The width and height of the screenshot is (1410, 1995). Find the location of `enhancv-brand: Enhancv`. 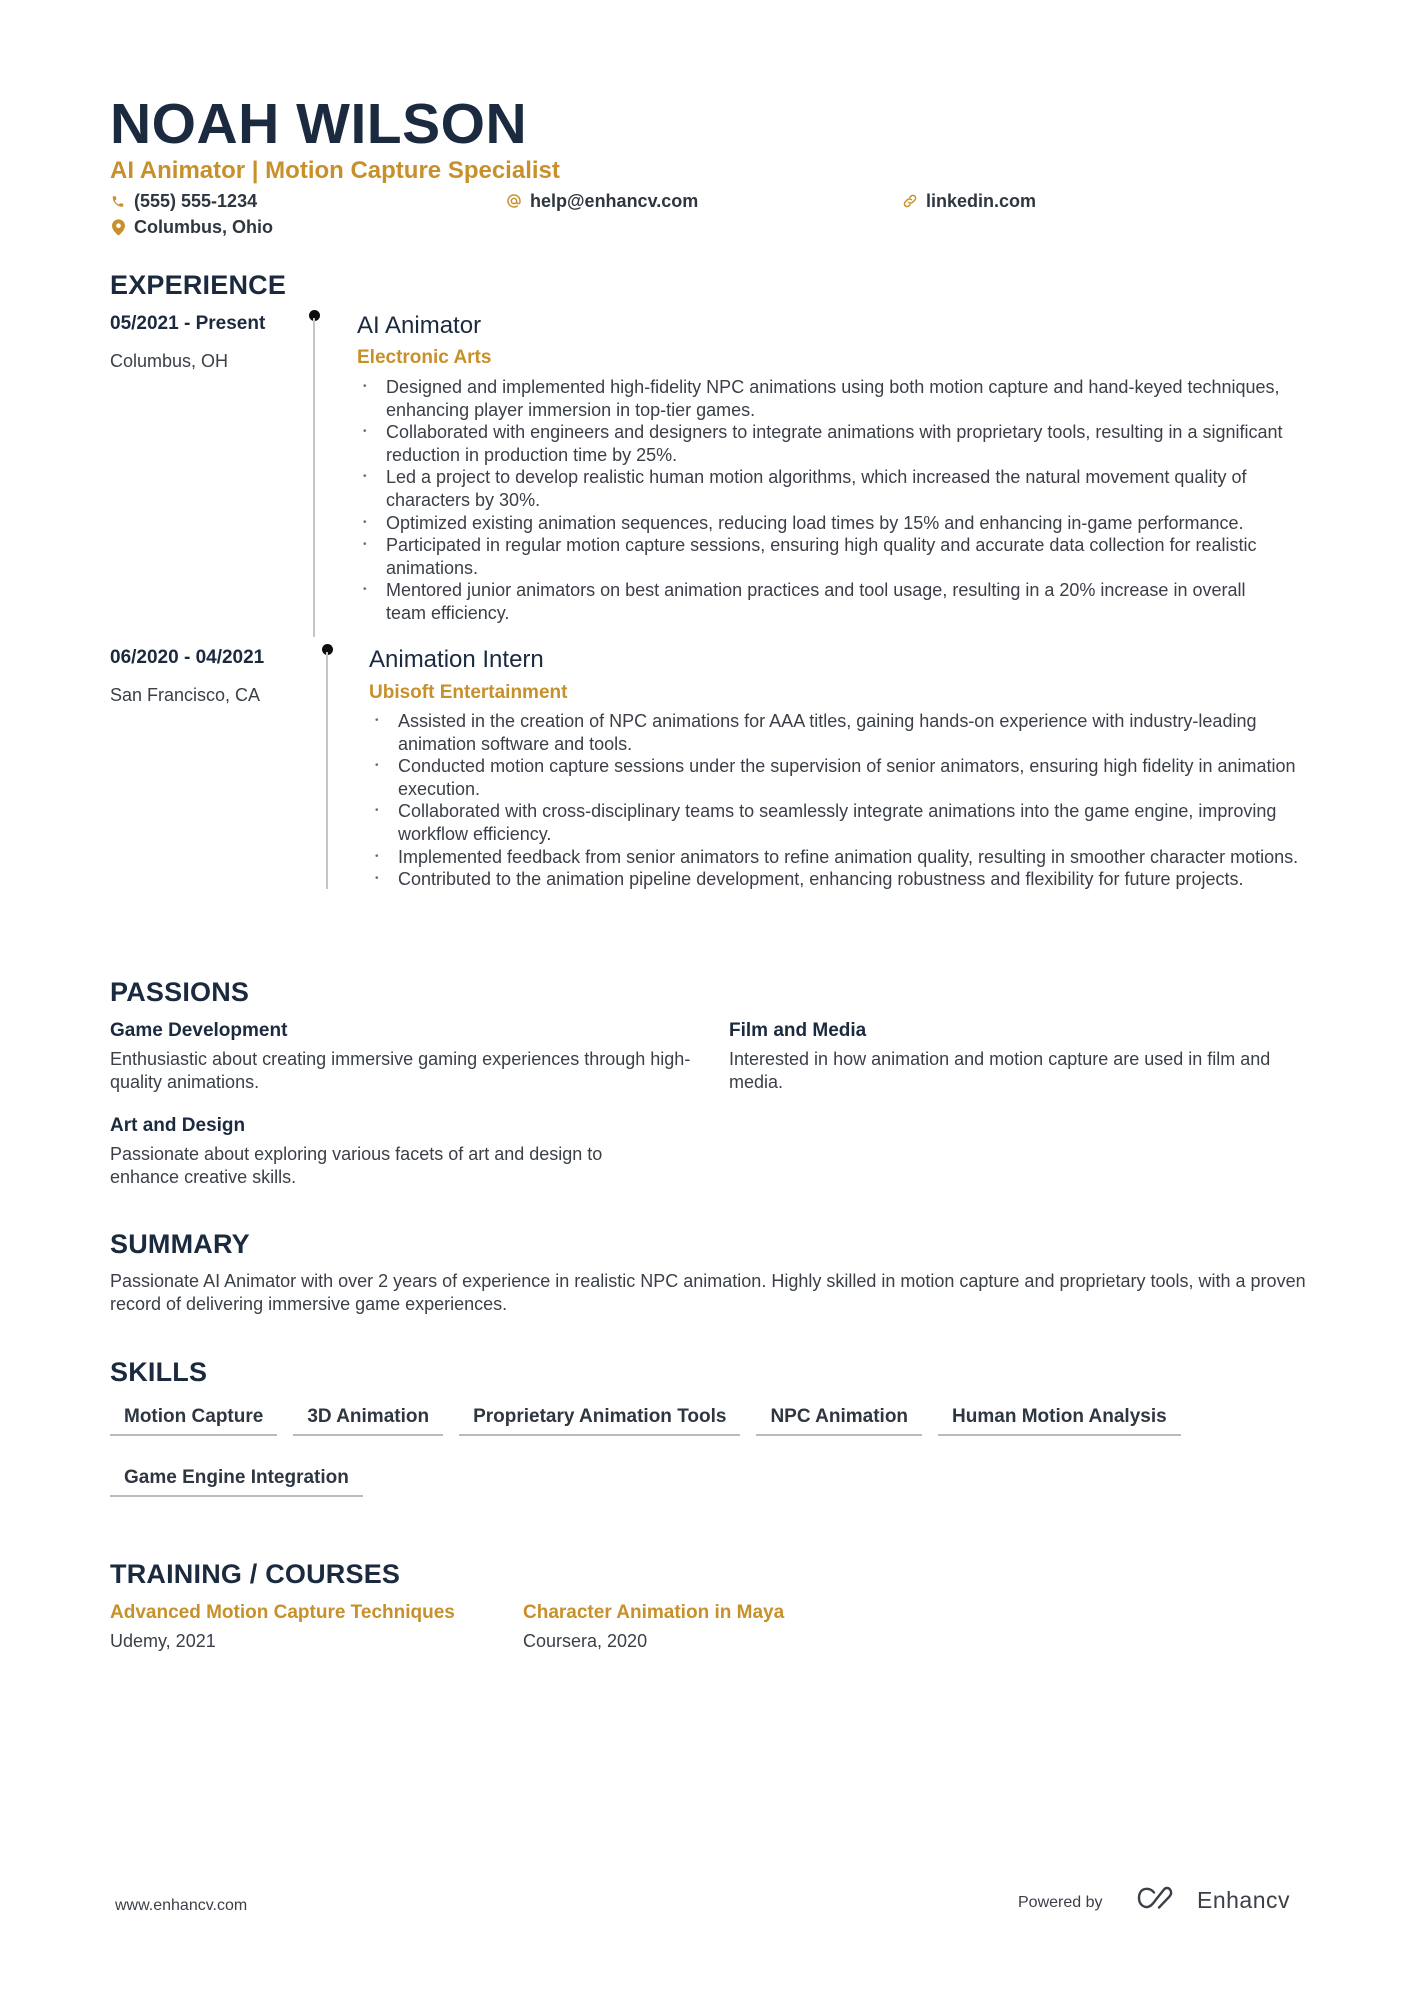

enhancv-brand: Enhancv is located at coordinates (1213, 1900).